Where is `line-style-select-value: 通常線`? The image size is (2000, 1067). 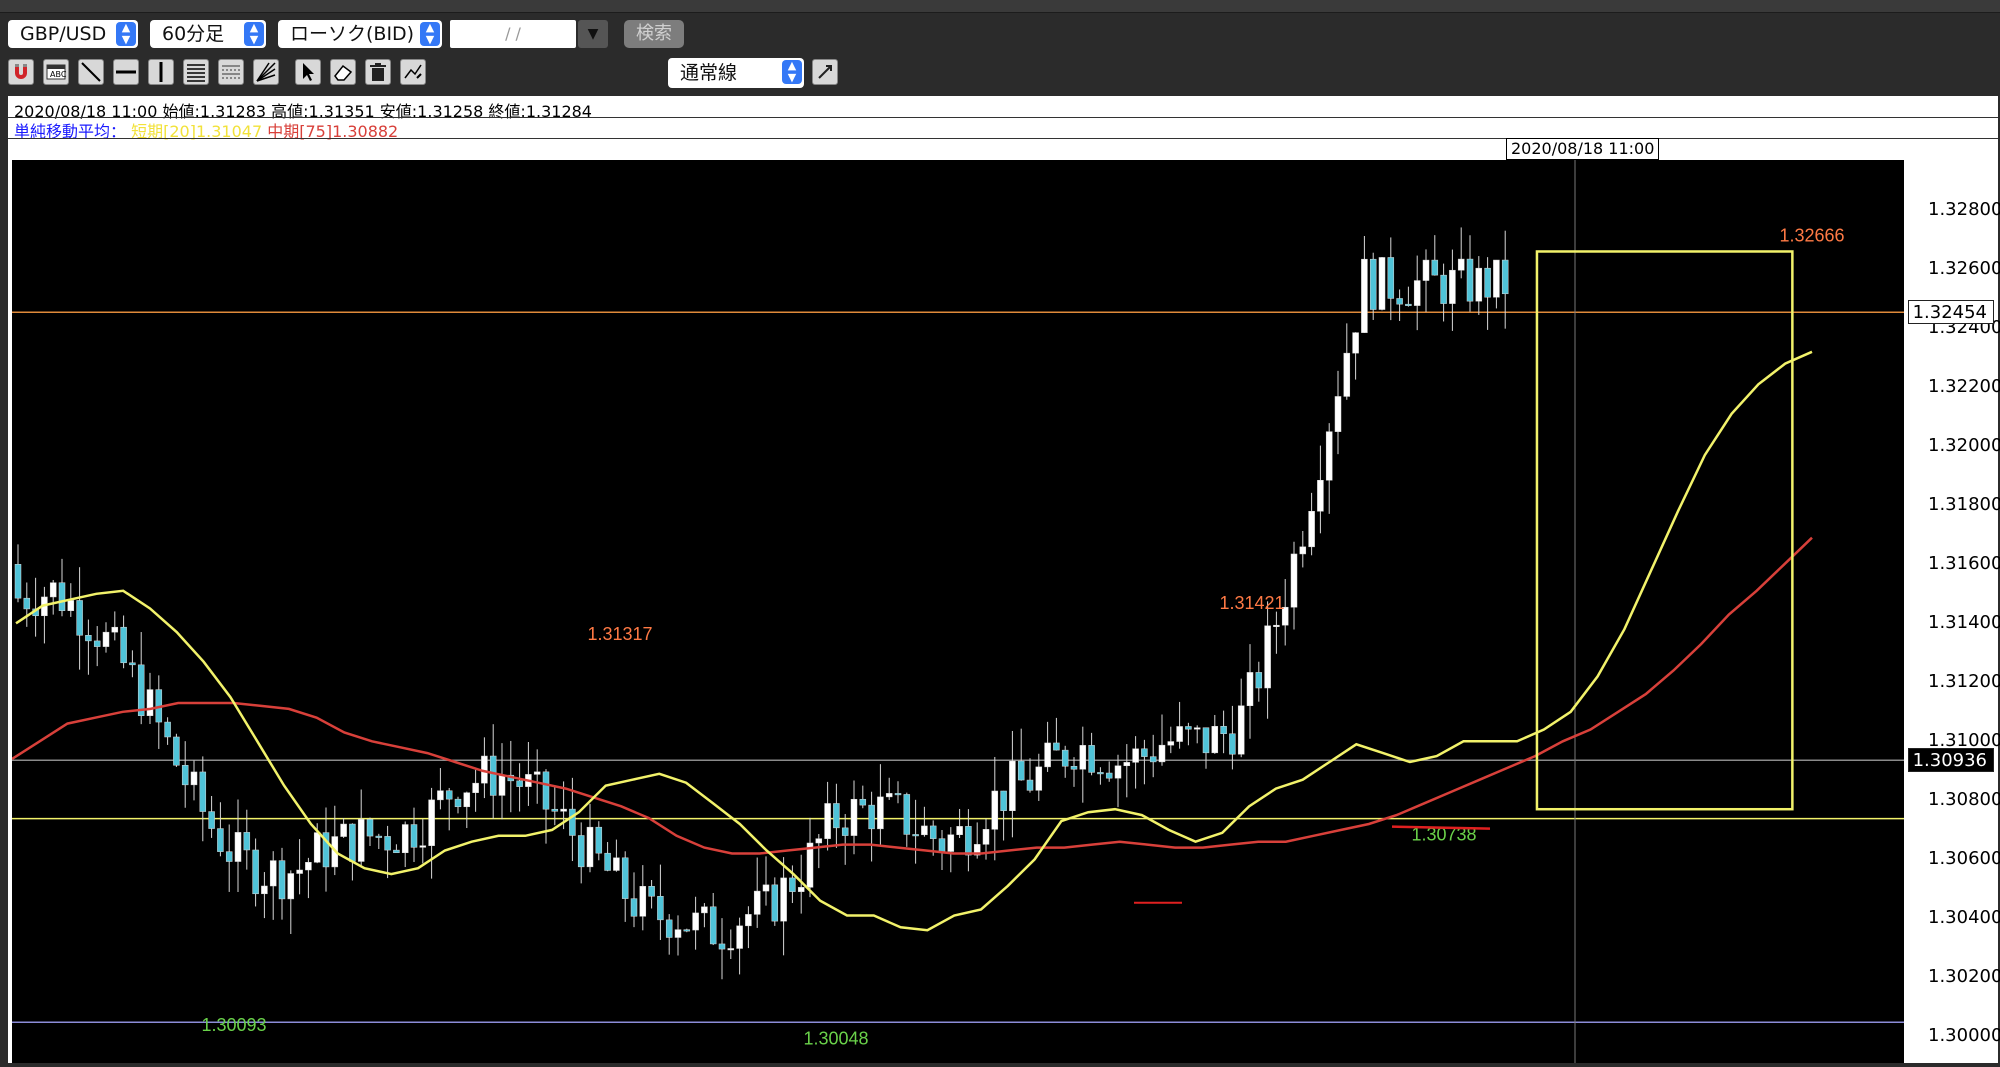 line-style-select-value: 通常線 is located at coordinates (709, 73).